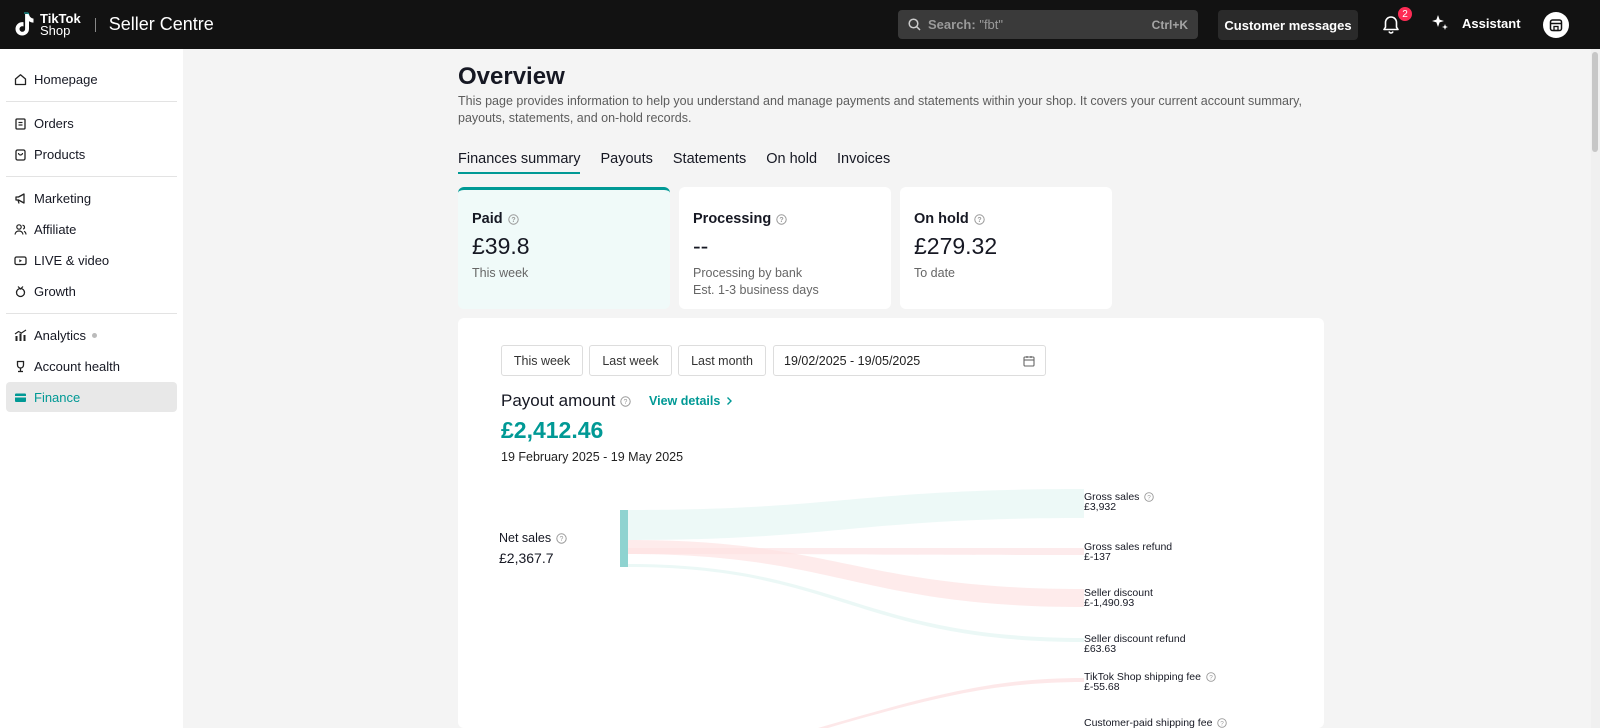 This screenshot has width=1600, height=728. I want to click on card-subtitle: Processing by bank, so click(748, 273).